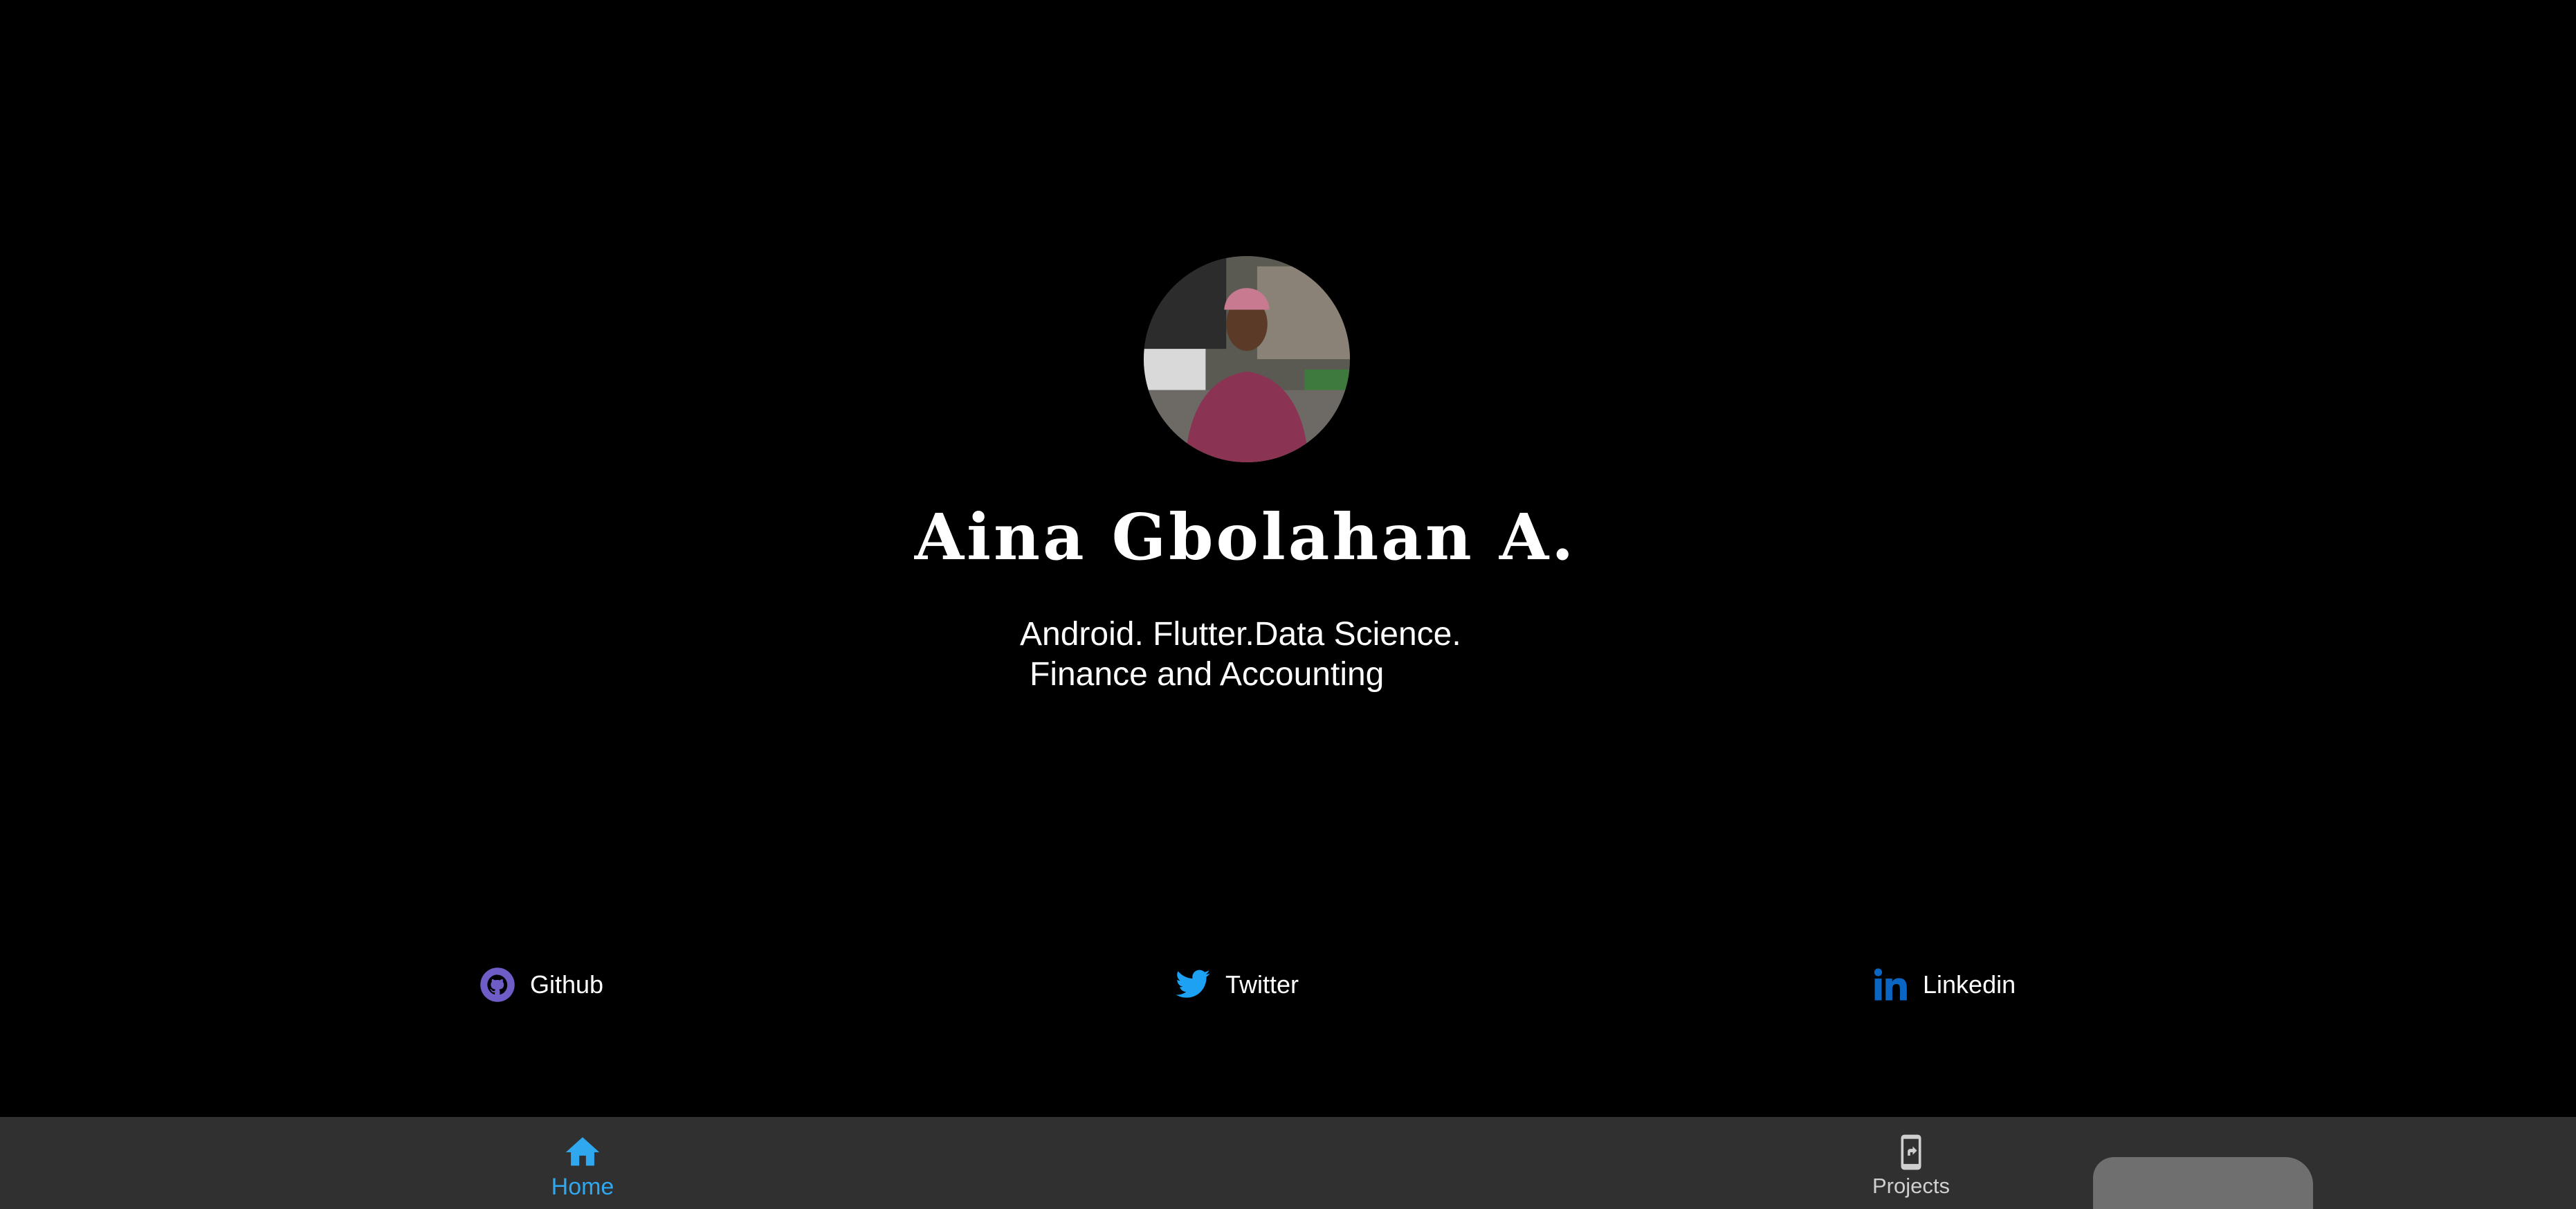 The image size is (2576, 1209). I want to click on nav-item-home: Home, so click(583, 1166).